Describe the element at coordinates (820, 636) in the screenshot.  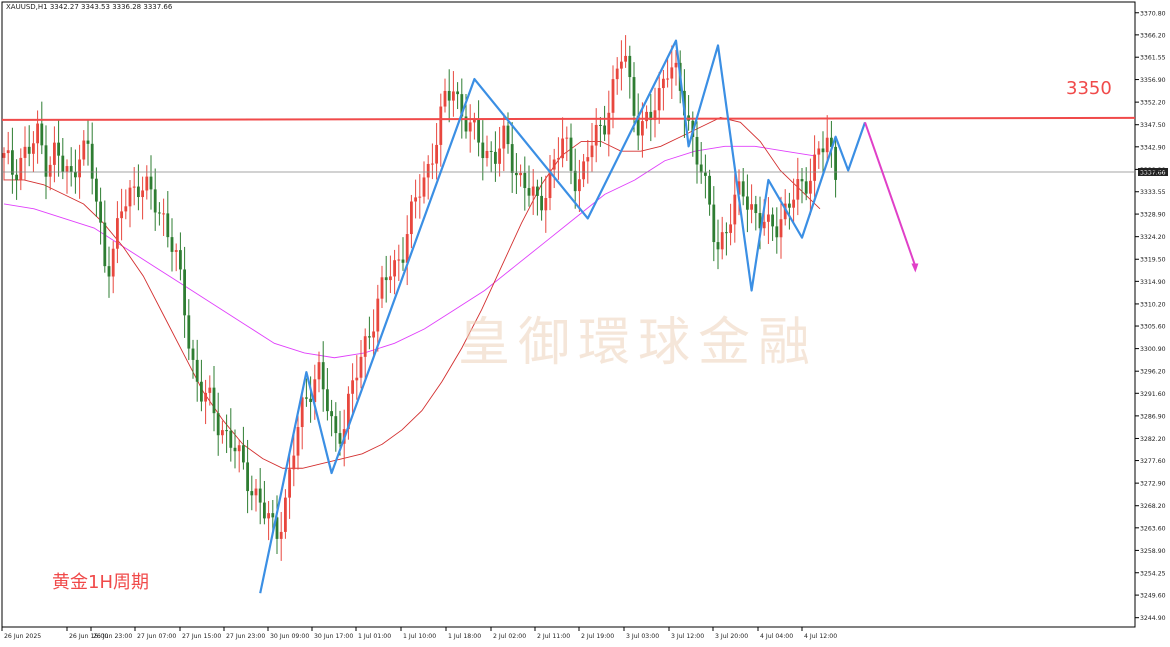
I see `x-tick-label: 4 Jul 12:00` at that location.